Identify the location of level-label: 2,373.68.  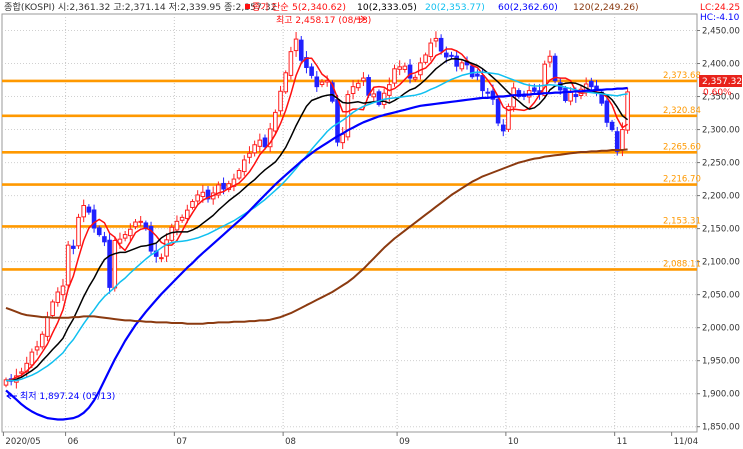
(682, 76).